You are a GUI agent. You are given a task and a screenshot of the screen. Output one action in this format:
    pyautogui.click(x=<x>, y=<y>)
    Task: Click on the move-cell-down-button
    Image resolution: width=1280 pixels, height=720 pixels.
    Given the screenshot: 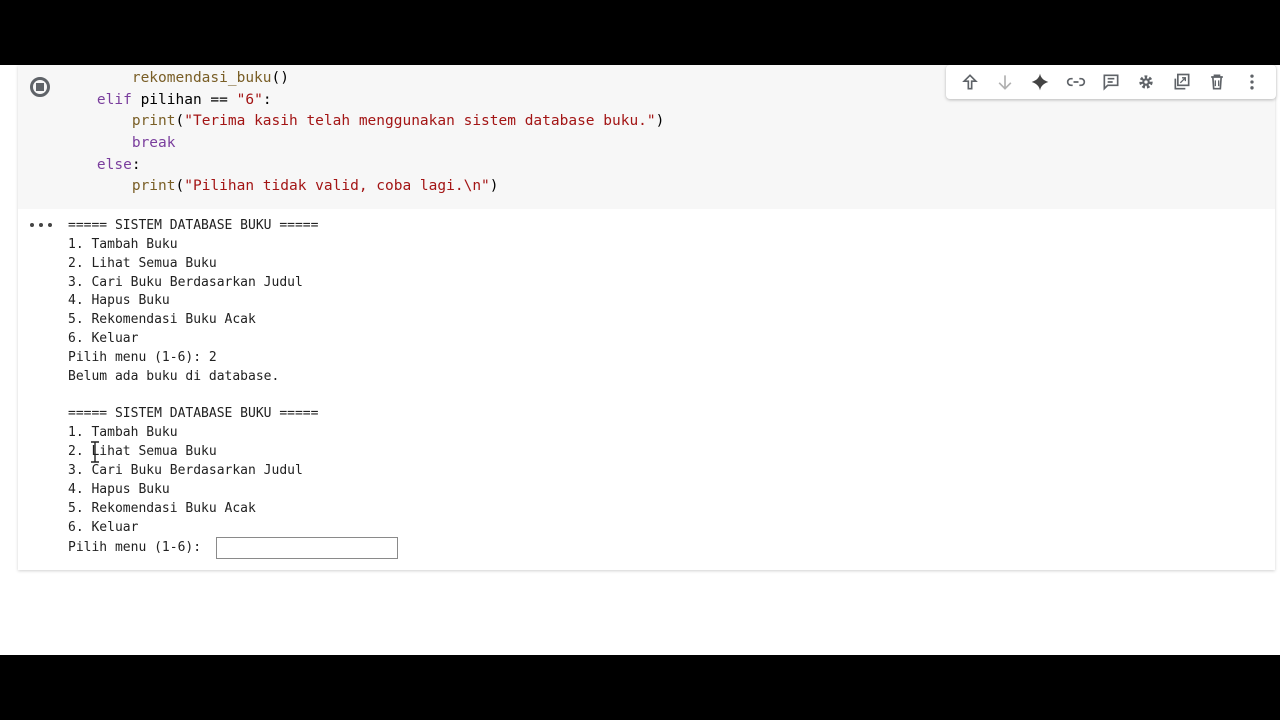 What is the action you would take?
    pyautogui.click(x=1005, y=82)
    